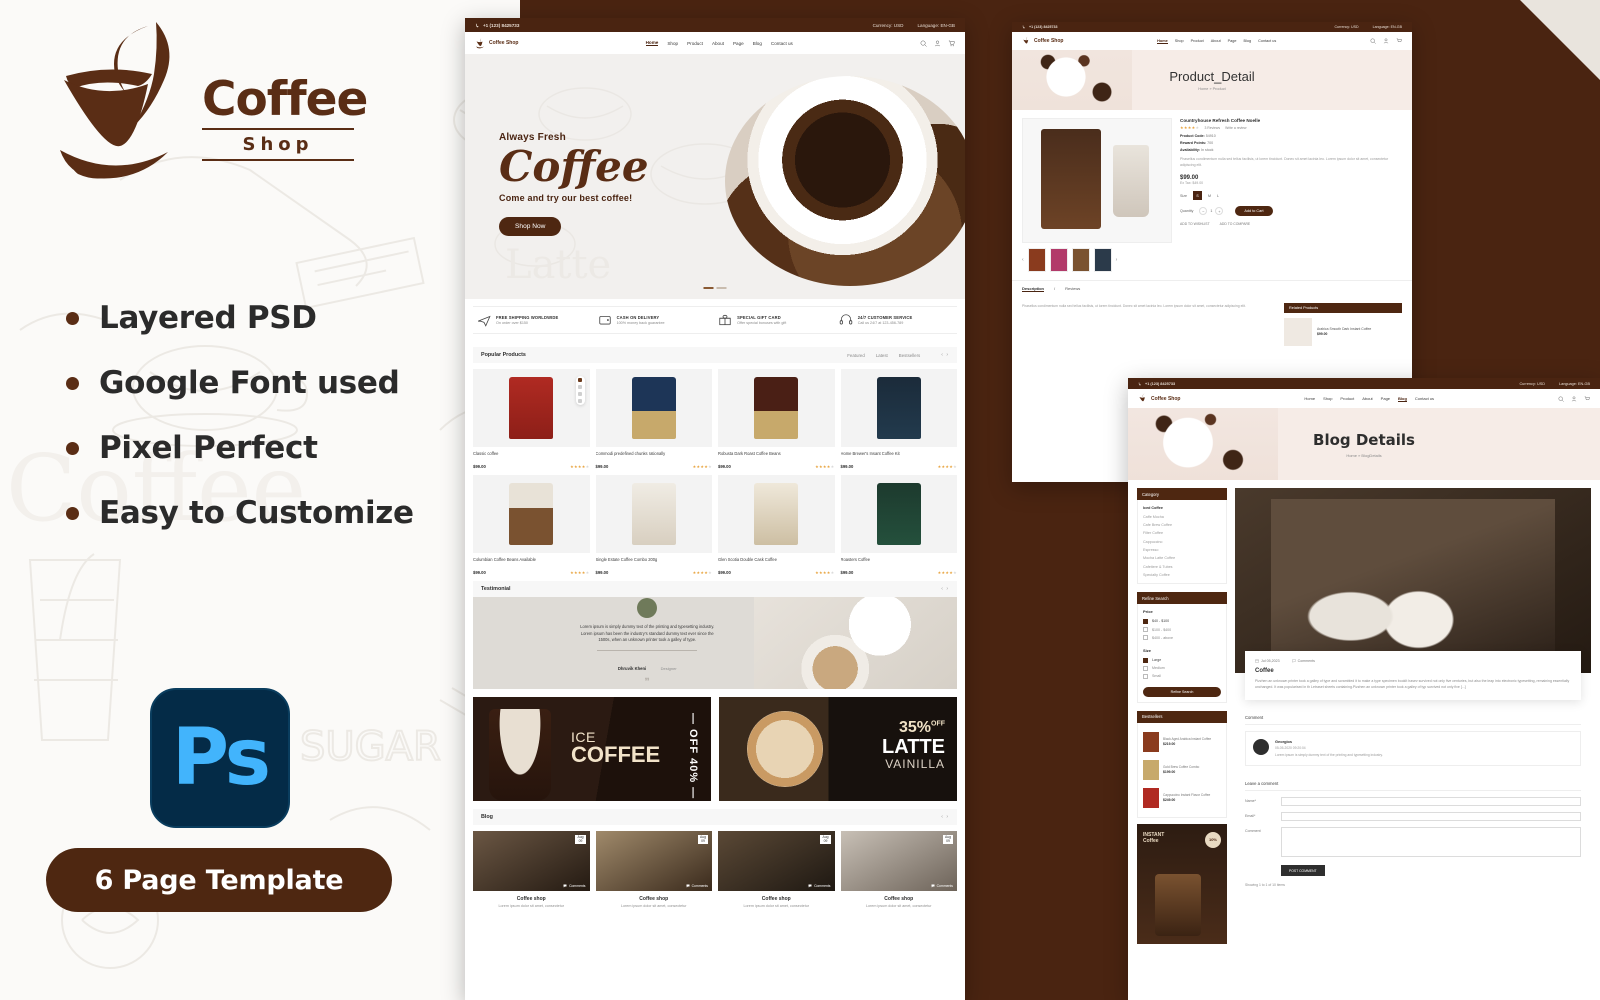  Describe the element at coordinates (1182, 550) in the screenshot. I see `category-item: Espresso` at that location.